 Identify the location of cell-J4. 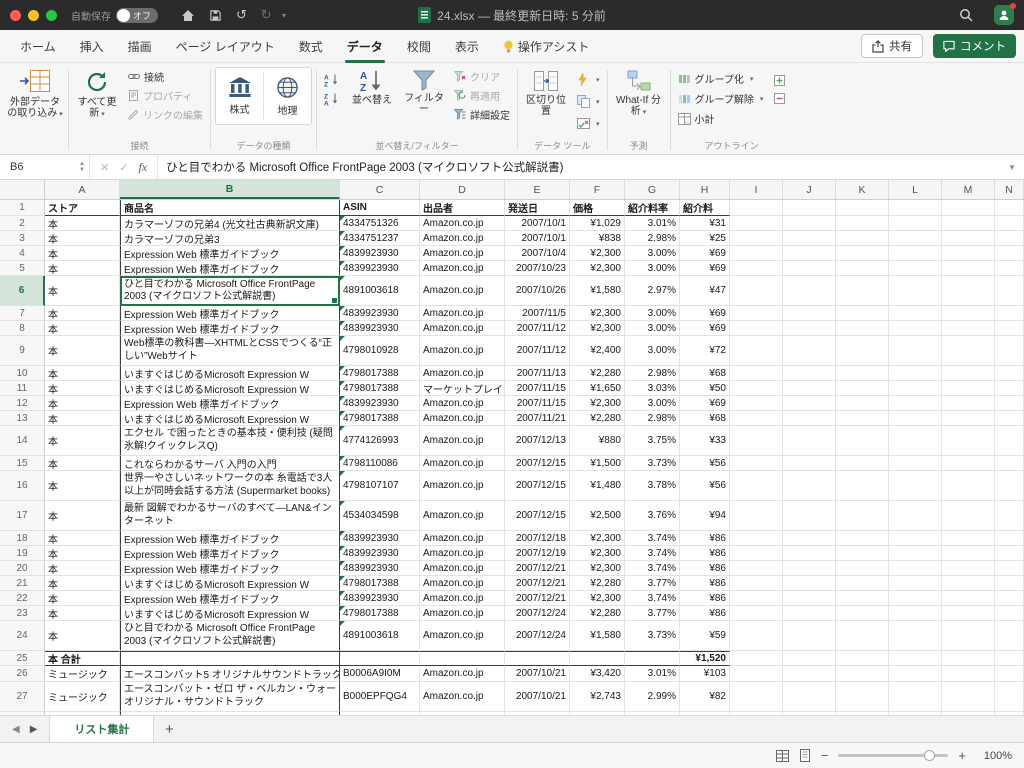
(809, 253).